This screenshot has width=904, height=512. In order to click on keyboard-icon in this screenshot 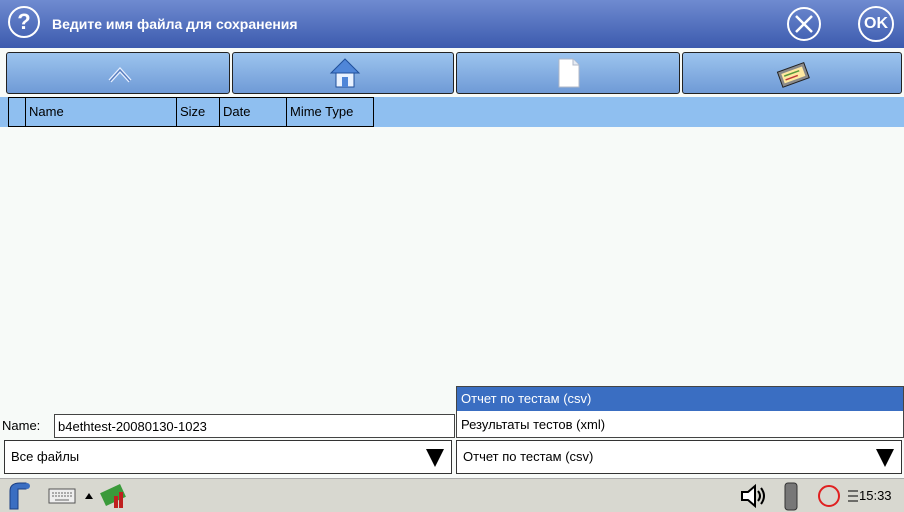, I will do `click(62, 496)`.